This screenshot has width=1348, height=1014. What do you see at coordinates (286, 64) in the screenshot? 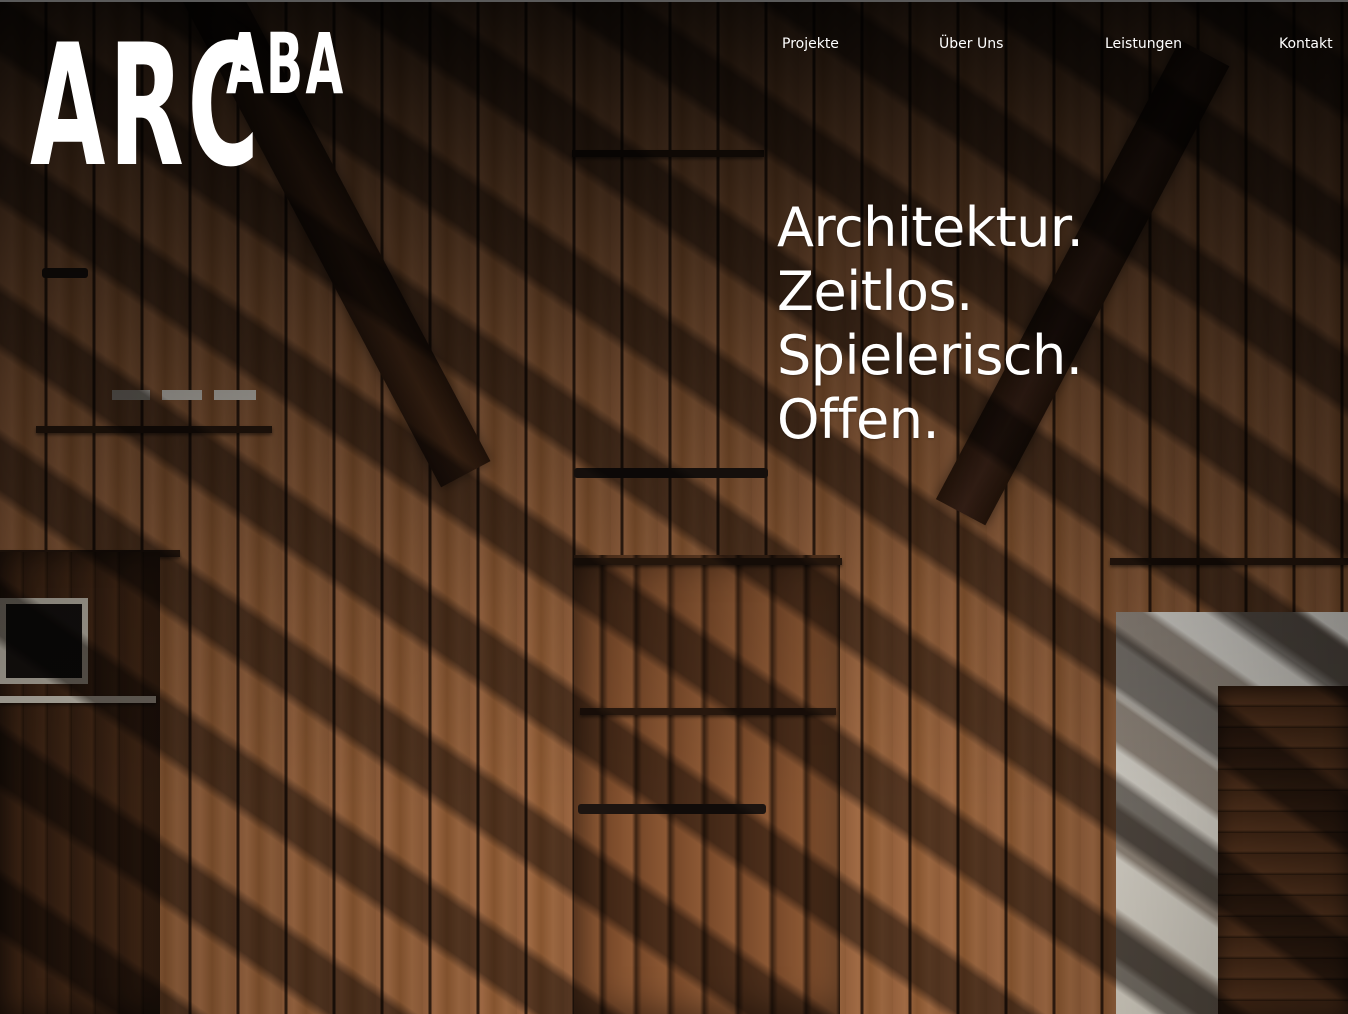
I see `logo-superscript: ABA` at bounding box center [286, 64].